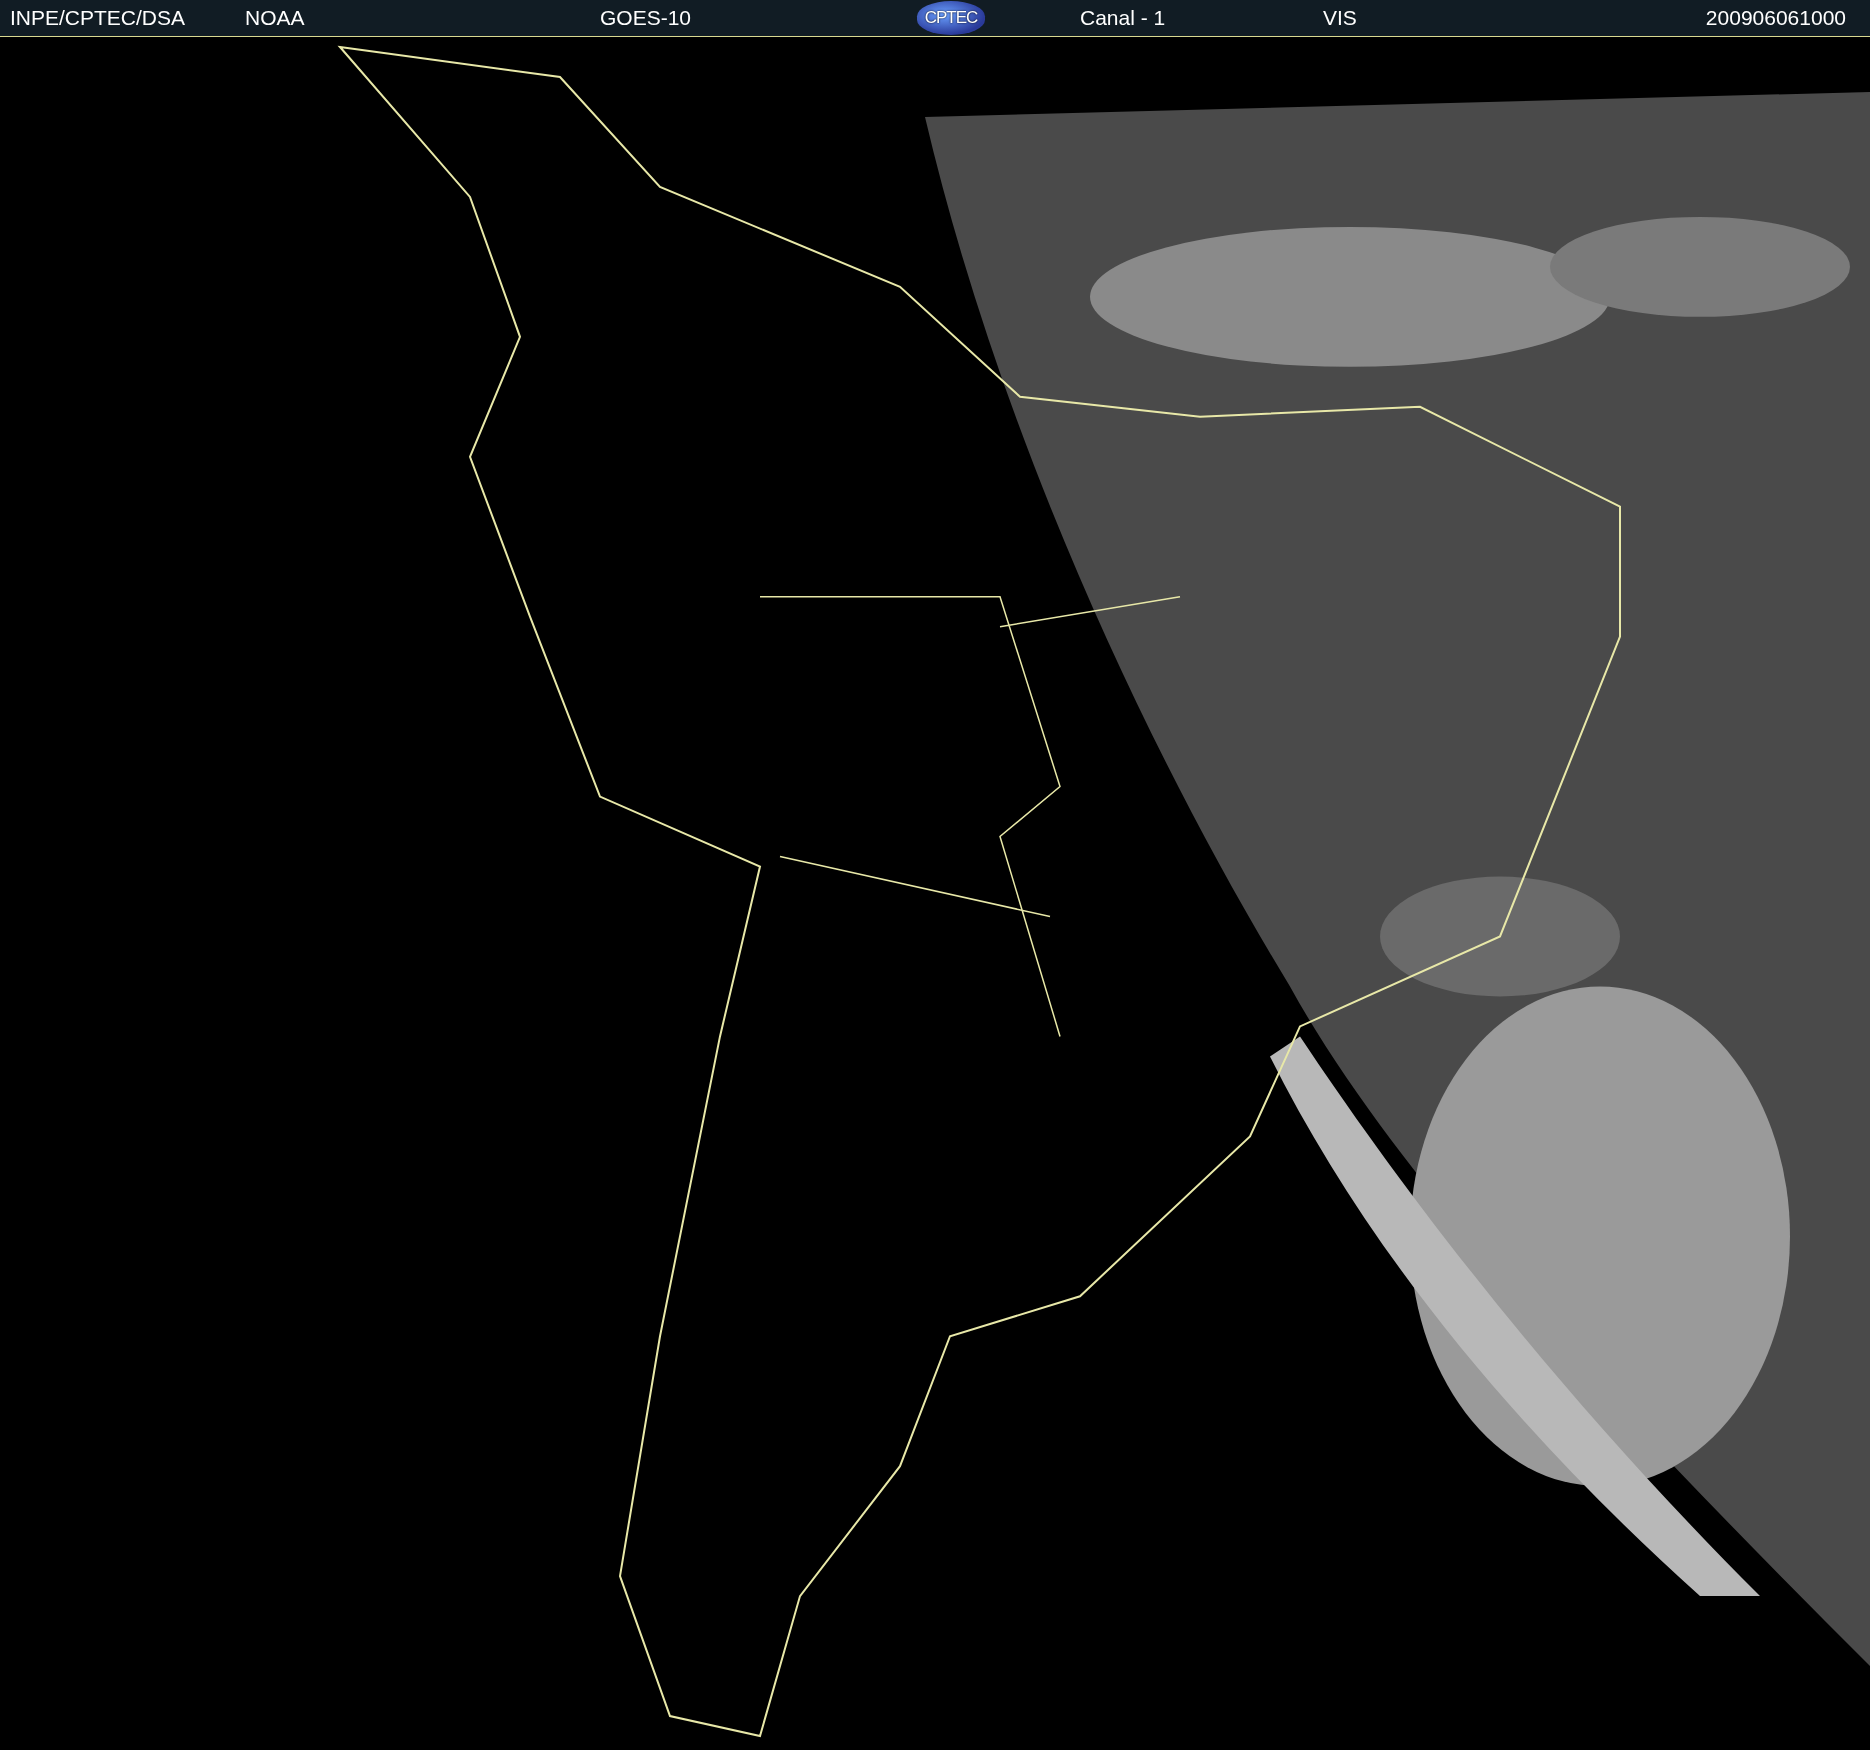  What do you see at coordinates (646, 18) in the screenshot?
I see `header-label: GOES-10` at bounding box center [646, 18].